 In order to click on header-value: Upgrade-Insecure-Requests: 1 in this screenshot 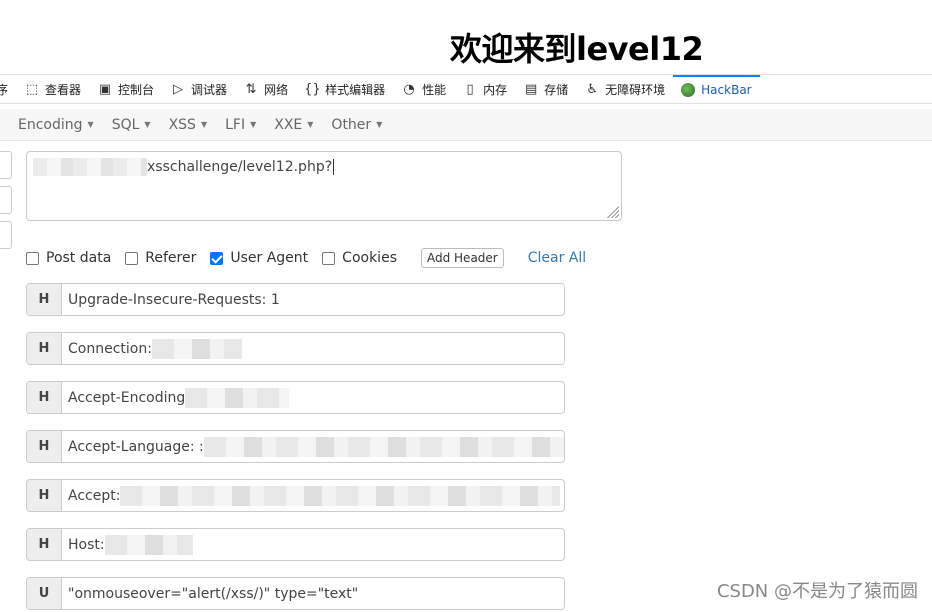, I will do `click(313, 299)`.